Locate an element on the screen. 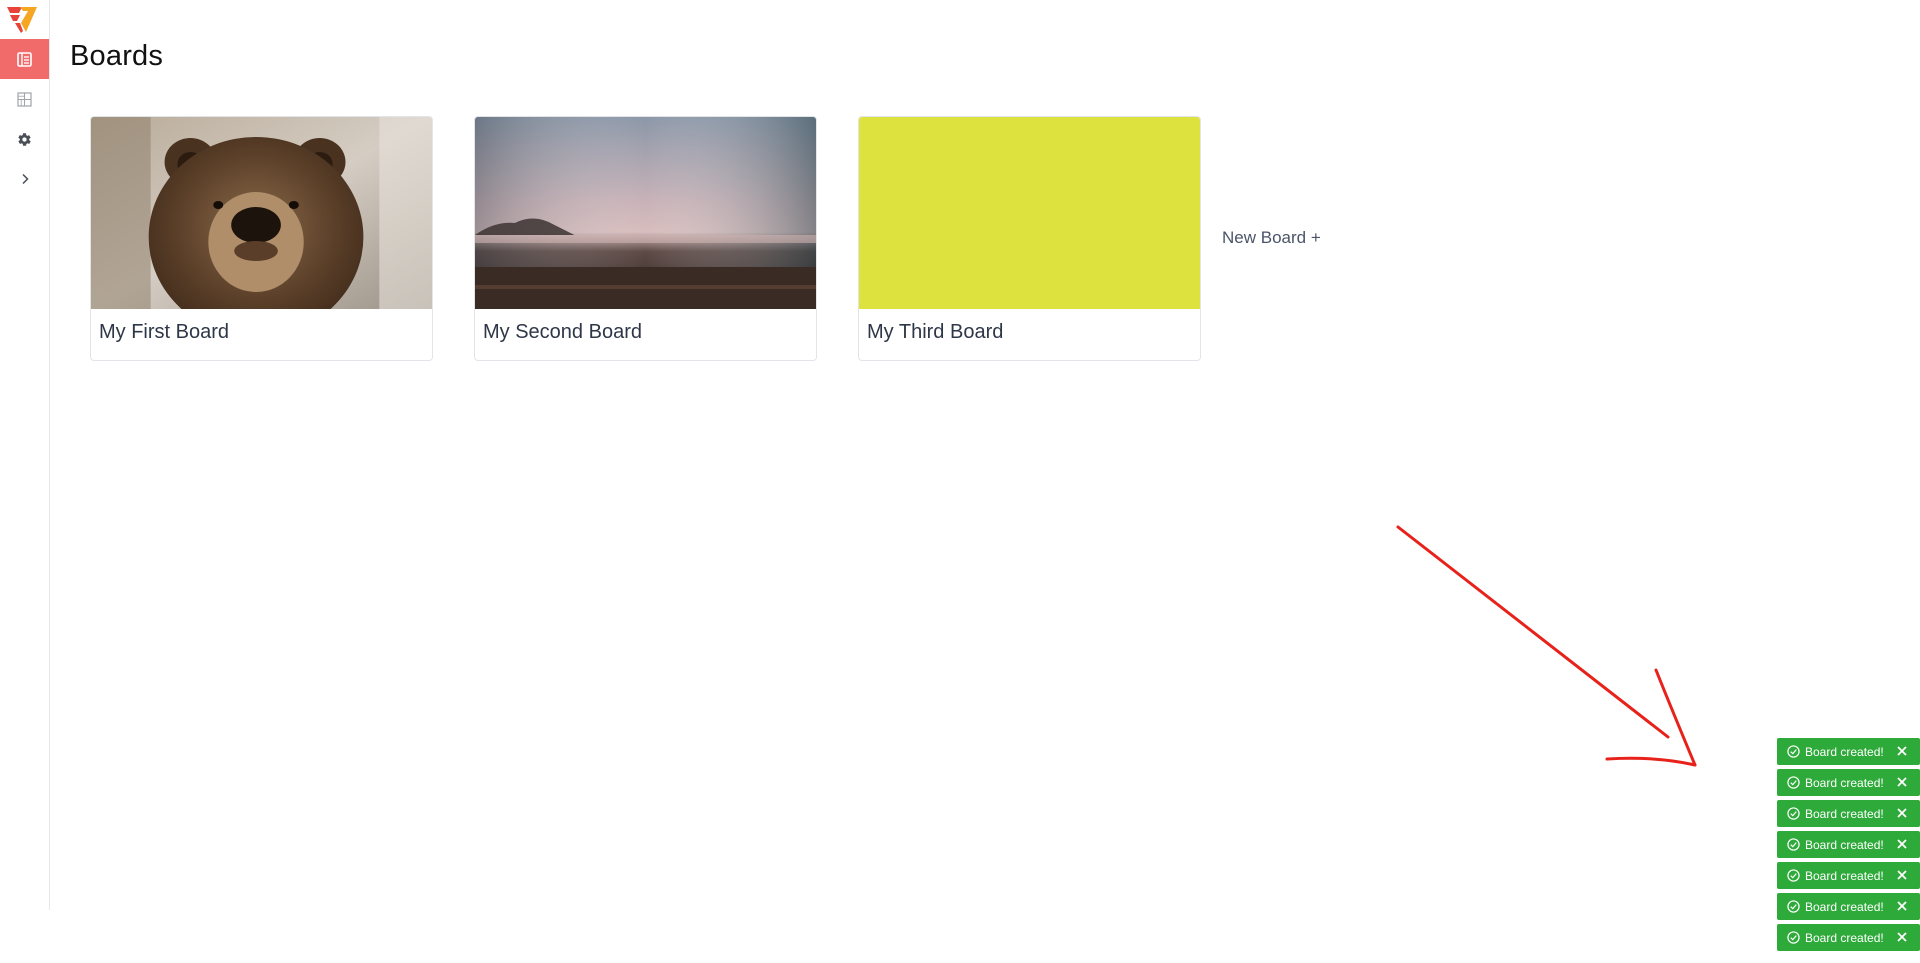 This screenshot has height=963, width=1920. board-title: My Second Board is located at coordinates (562, 332).